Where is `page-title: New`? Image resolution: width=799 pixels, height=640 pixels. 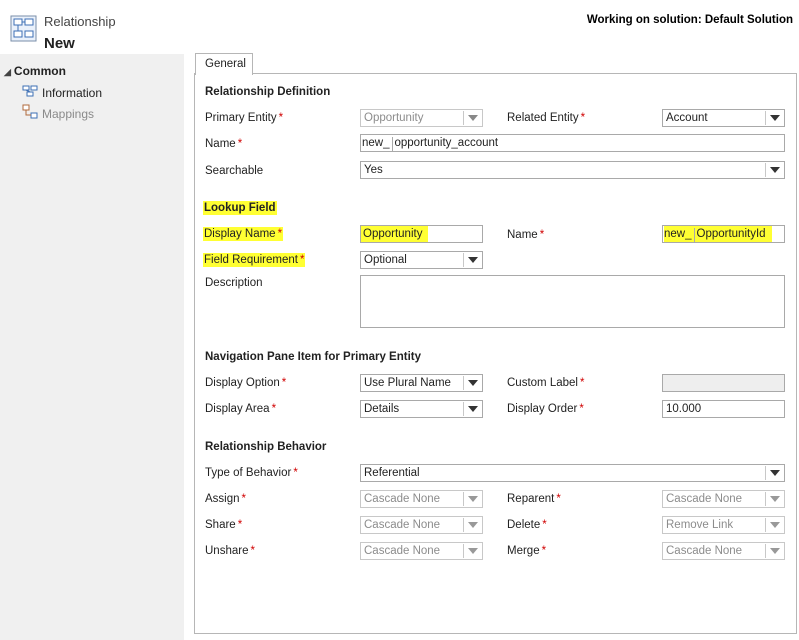 page-title: New is located at coordinates (59, 43).